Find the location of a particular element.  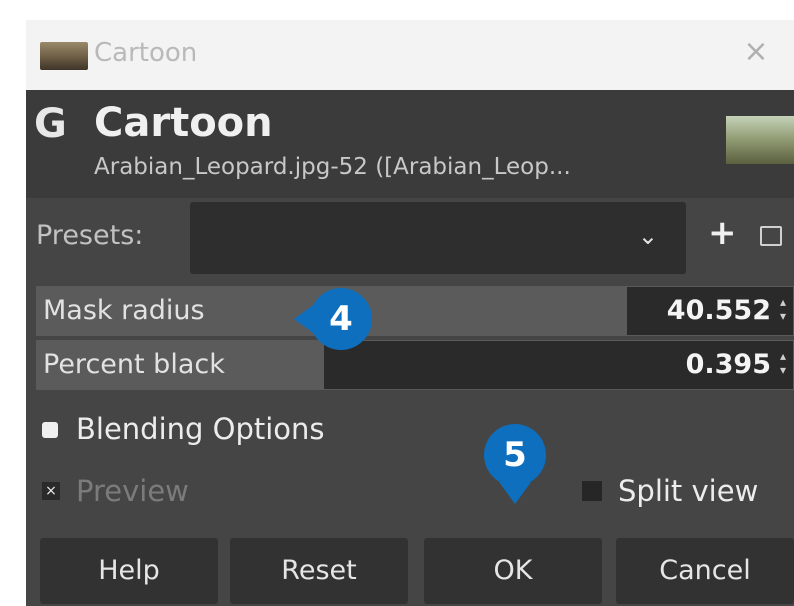

help-button: Help is located at coordinates (129, 571).